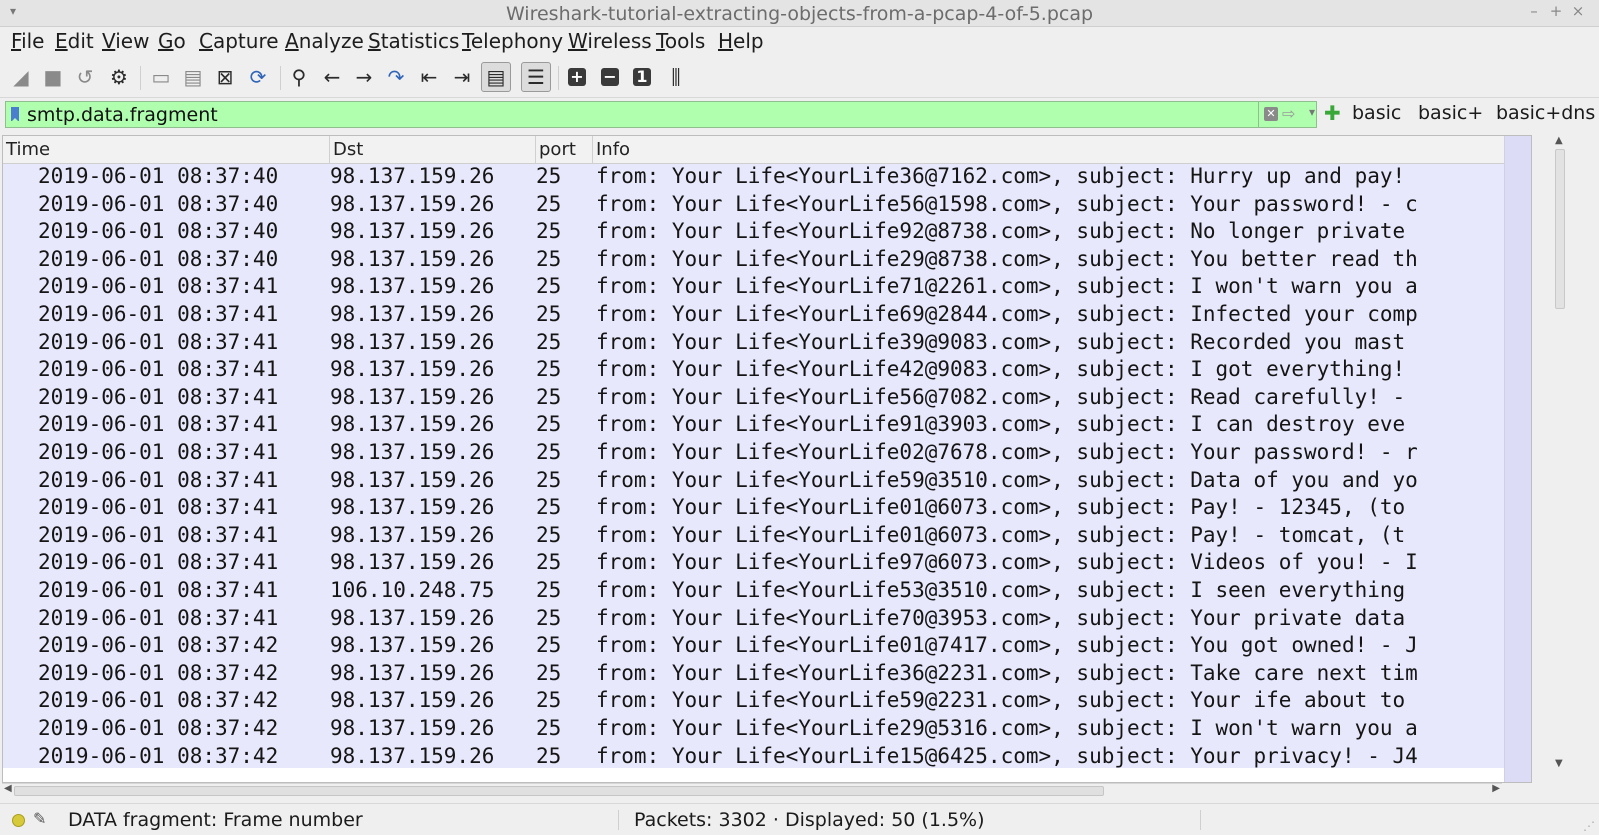 This screenshot has width=1599, height=835. What do you see at coordinates (85, 77) in the screenshot?
I see `restart-capture-icon: ↺` at bounding box center [85, 77].